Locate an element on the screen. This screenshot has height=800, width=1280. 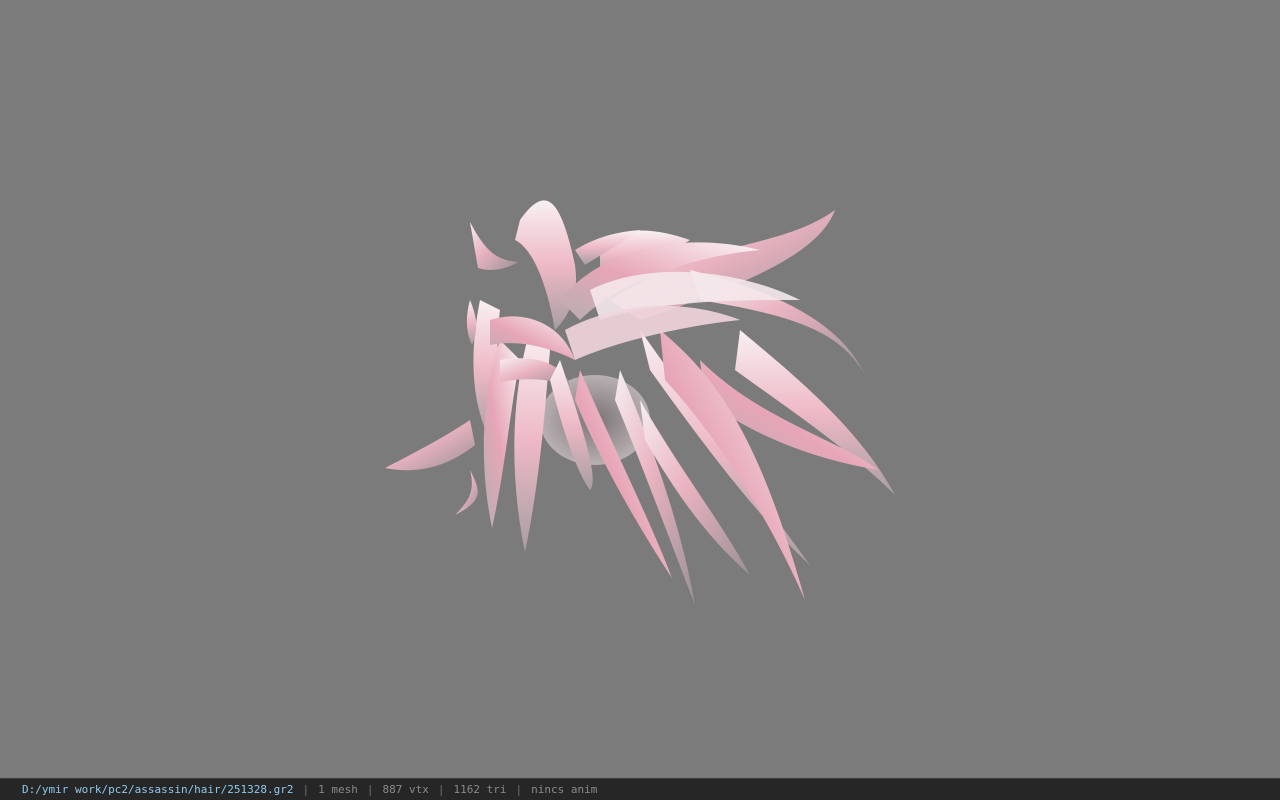
mesh-count: 1 mesh is located at coordinates (338, 789).